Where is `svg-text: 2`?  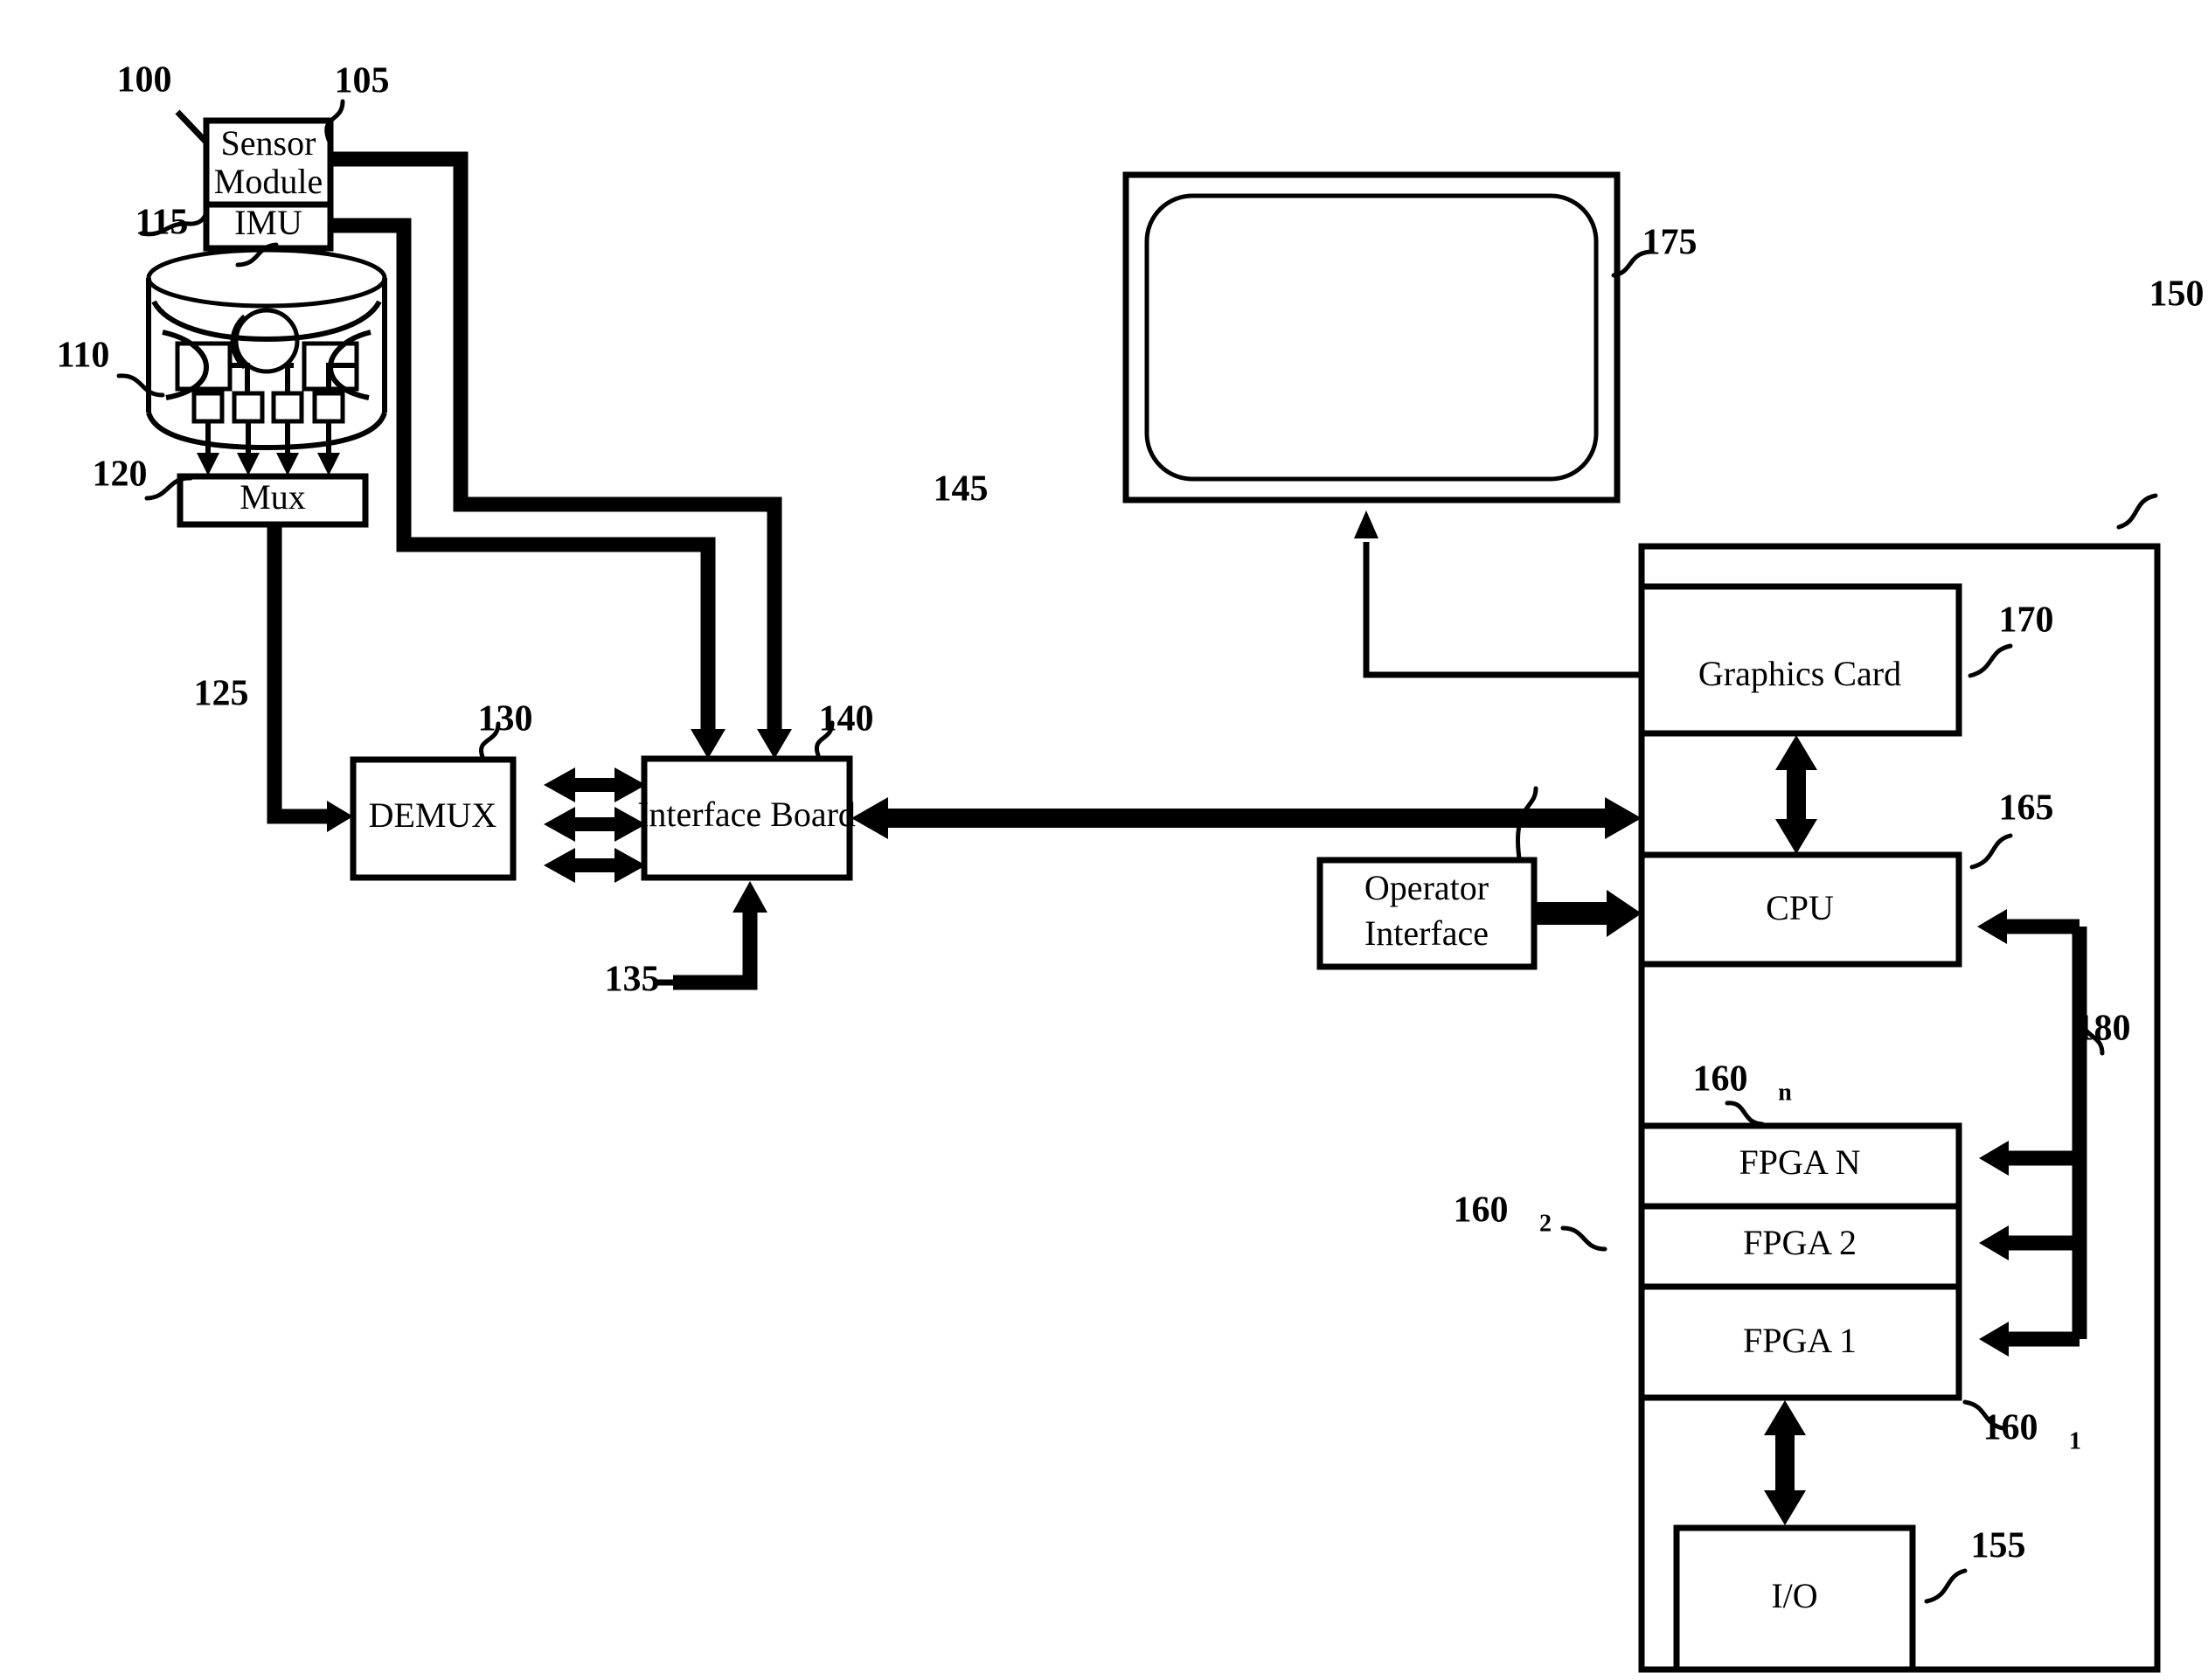
svg-text: 2 is located at coordinates (1545, 1223).